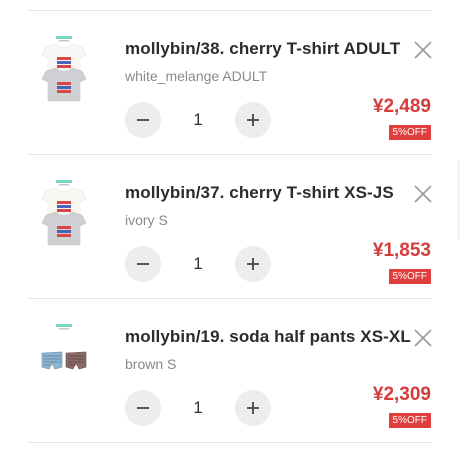 The image size is (460, 460). I want to click on product-name: mollybin/37. cherry T-shirt XS-JS, so click(259, 193).